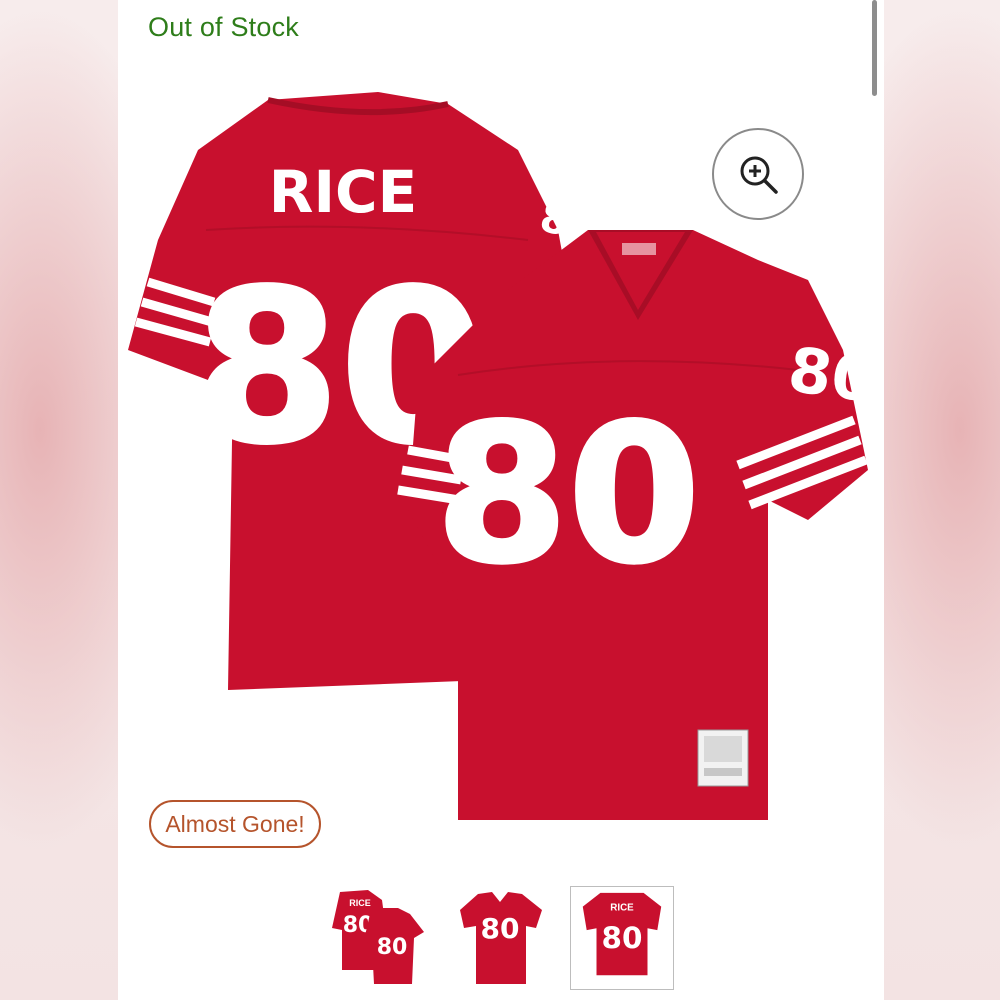 The height and width of the screenshot is (1000, 1000). Describe the element at coordinates (874, 48) in the screenshot. I see `scrollbar` at that location.